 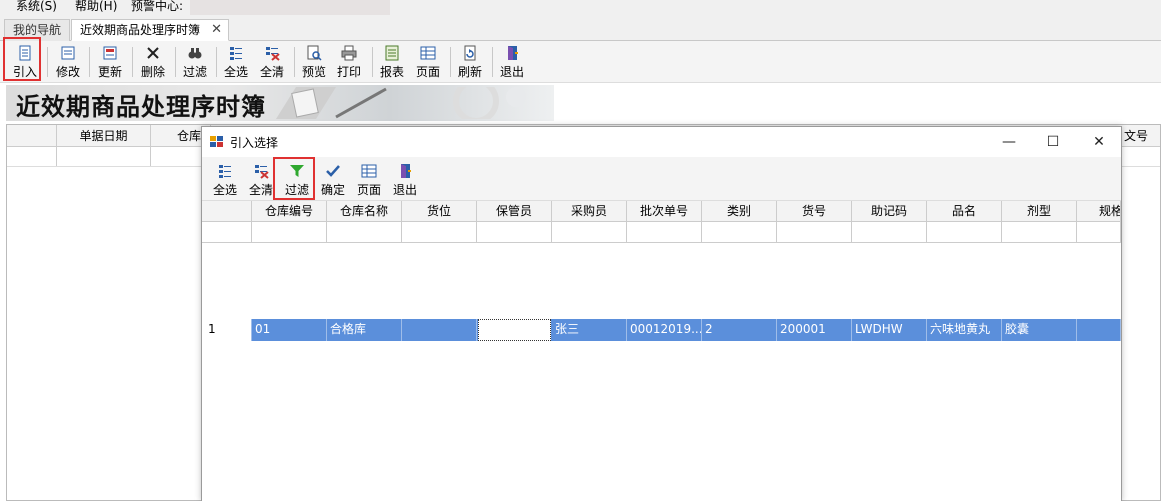 What do you see at coordinates (333, 179) in the screenshot?
I see `dialog-confirm-button: 确定` at bounding box center [333, 179].